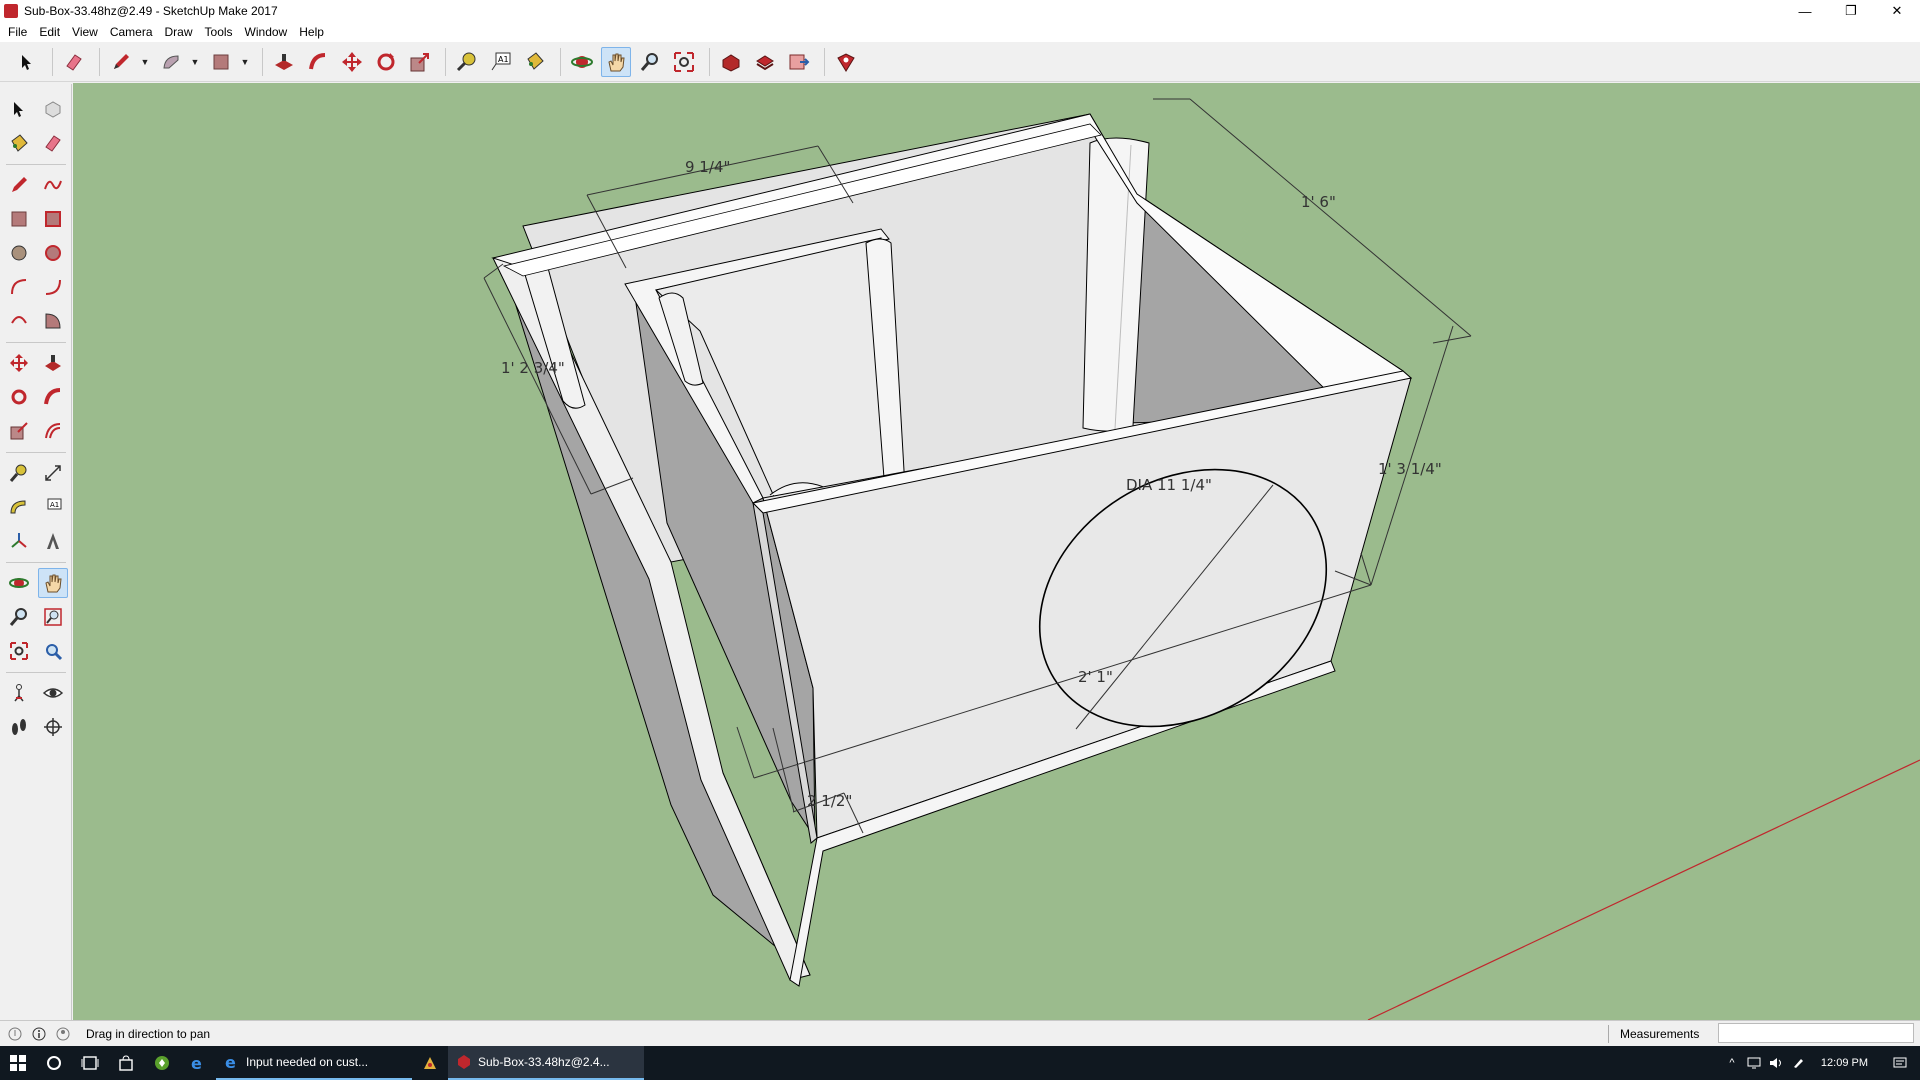 Image resolution: width=1920 pixels, height=1080 pixels. I want to click on select-icon, so click(26, 62).